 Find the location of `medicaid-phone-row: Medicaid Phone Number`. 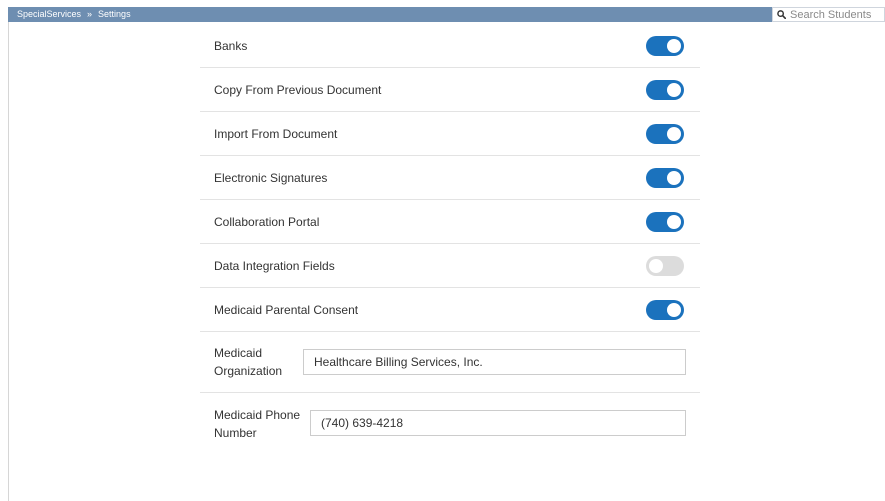

medicaid-phone-row: Medicaid Phone Number is located at coordinates (450, 423).